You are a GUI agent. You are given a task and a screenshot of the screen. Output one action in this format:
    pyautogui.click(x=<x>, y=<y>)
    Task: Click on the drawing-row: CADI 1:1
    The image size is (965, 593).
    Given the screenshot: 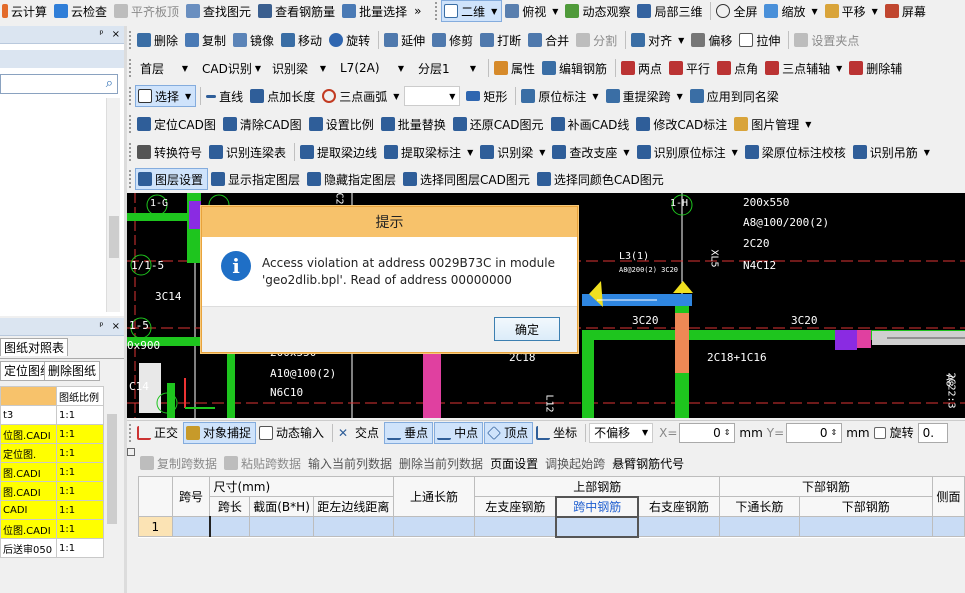 What is the action you would take?
    pyautogui.click(x=52, y=510)
    